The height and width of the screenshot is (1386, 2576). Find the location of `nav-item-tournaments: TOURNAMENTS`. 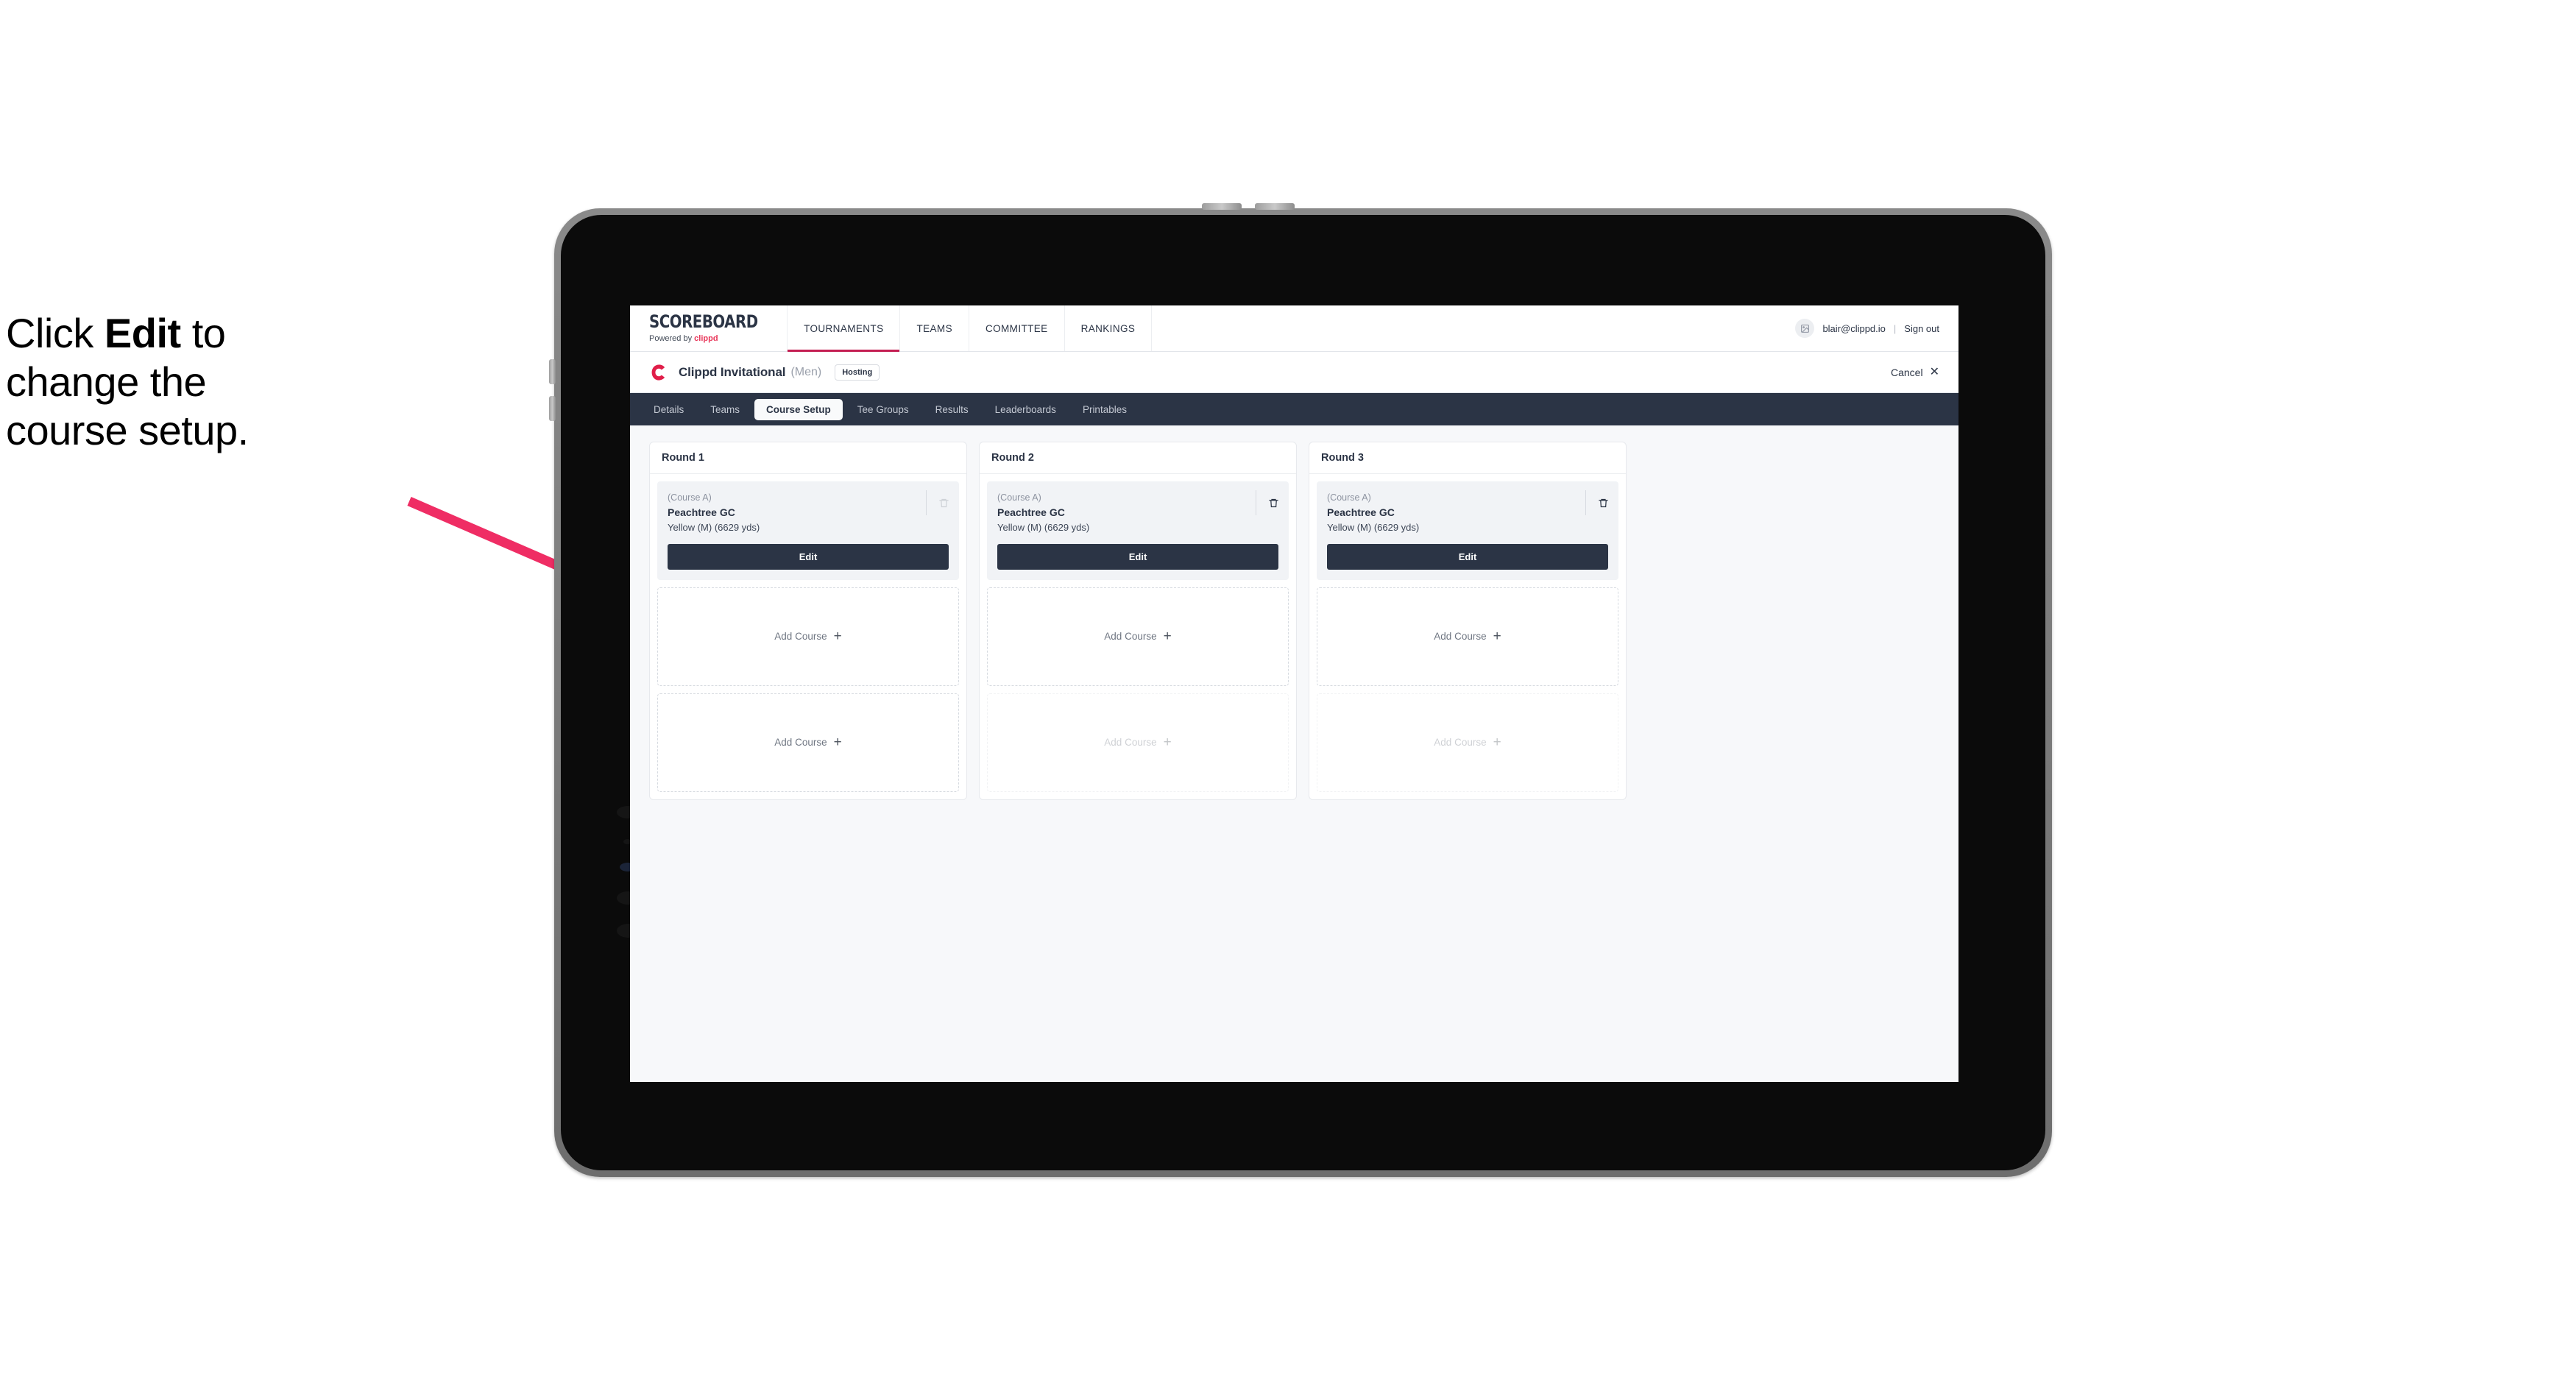

nav-item-tournaments: TOURNAMENTS is located at coordinates (844, 329).